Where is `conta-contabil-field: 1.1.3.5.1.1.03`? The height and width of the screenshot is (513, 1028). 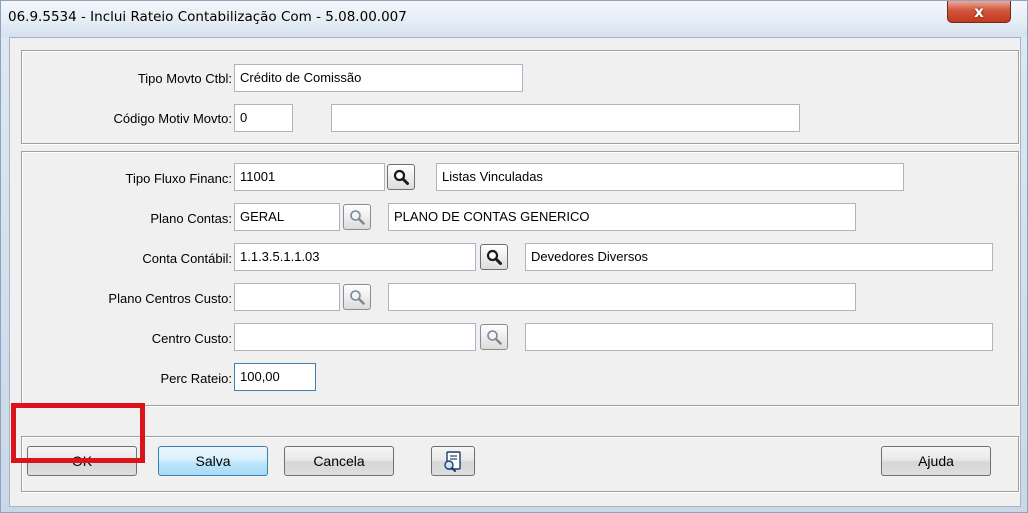
conta-contabil-field: 1.1.3.5.1.1.03 is located at coordinates (355, 257).